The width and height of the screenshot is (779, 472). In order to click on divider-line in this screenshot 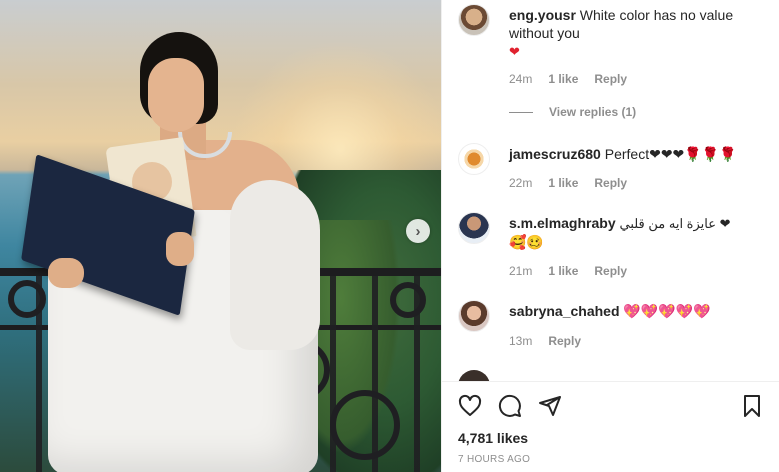, I will do `click(521, 112)`.